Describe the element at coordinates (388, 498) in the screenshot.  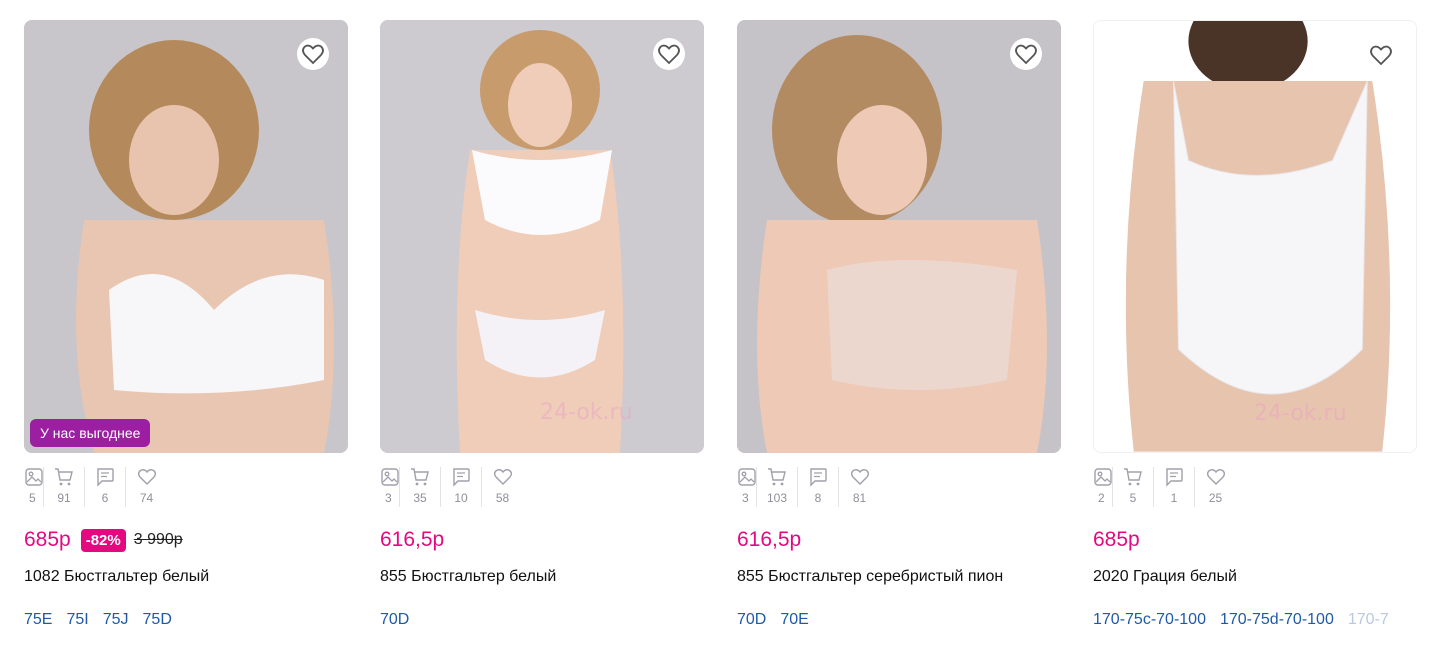
I see `stat-photos-count: 3` at that location.